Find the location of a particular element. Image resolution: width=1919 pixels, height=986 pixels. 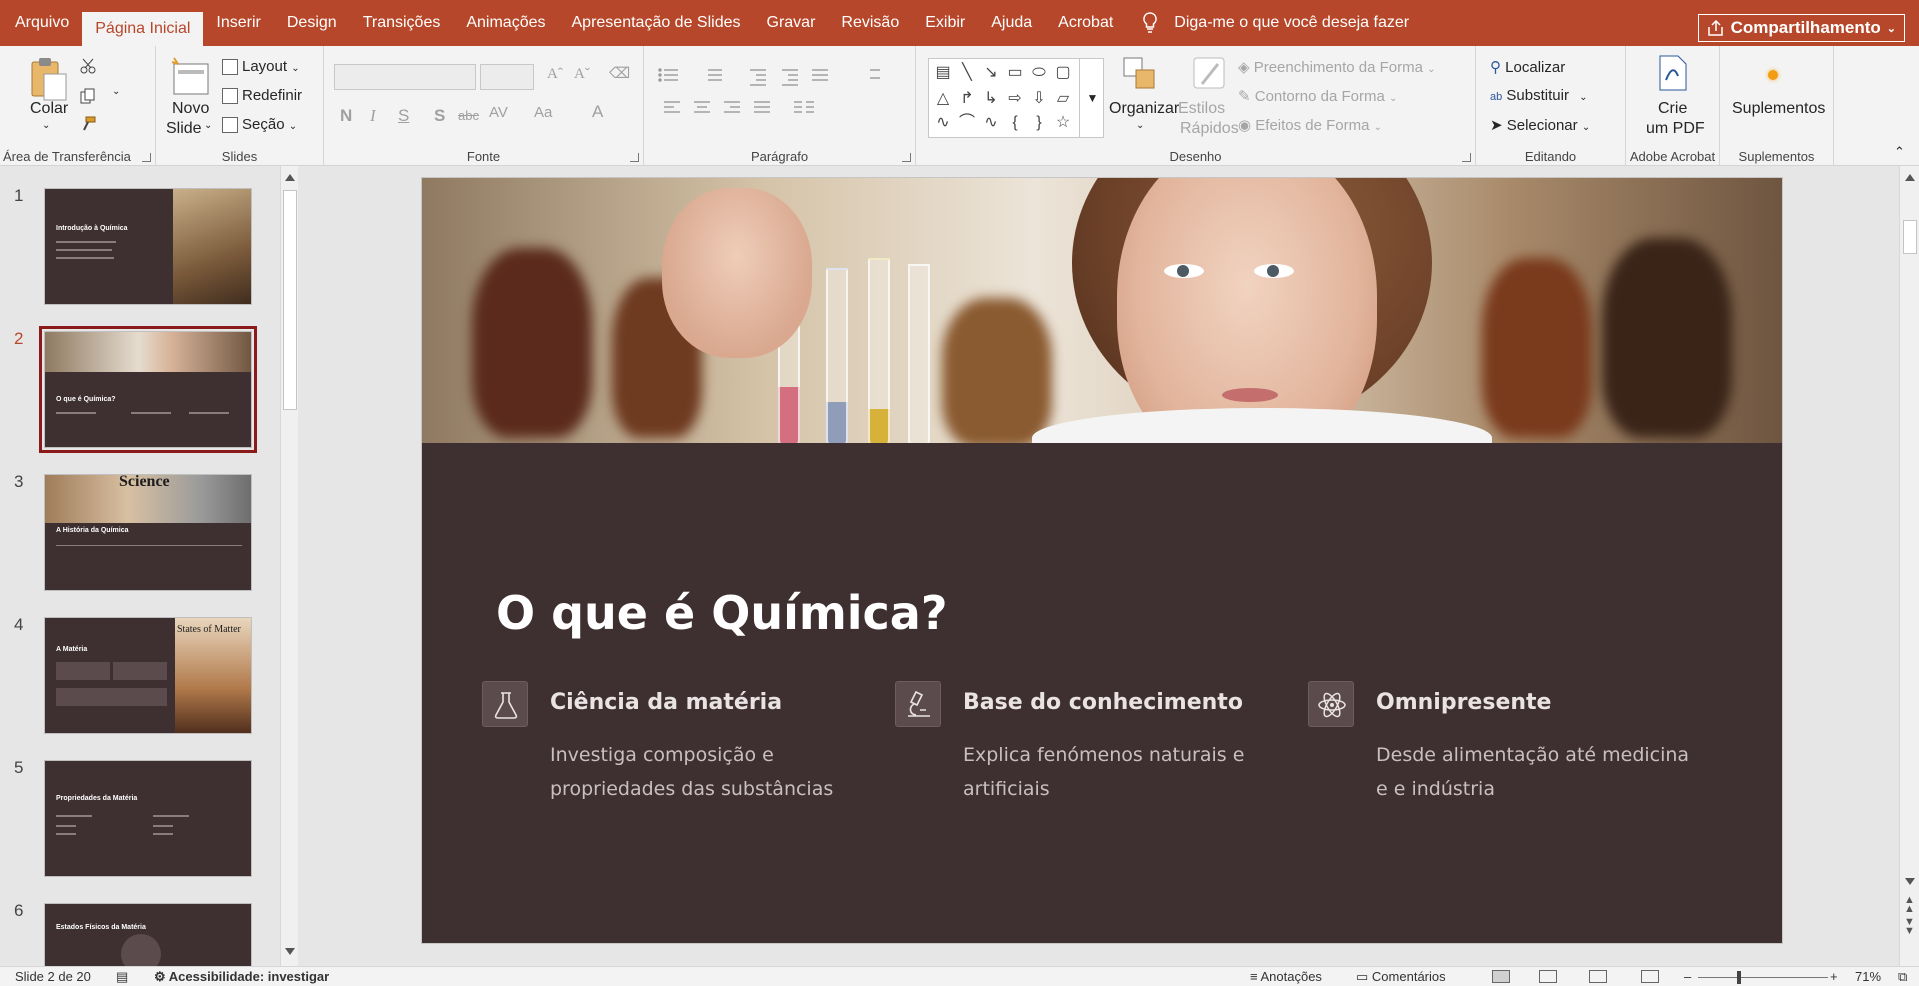

char-spacing-icon: AV is located at coordinates (498, 112).